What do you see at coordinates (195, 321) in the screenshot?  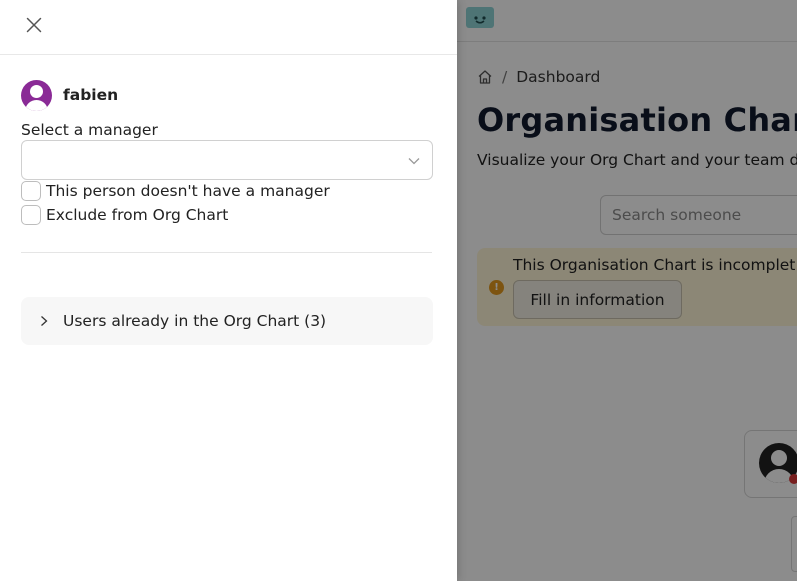 I see `collapse-label: Users already in the Org Chart (3)` at bounding box center [195, 321].